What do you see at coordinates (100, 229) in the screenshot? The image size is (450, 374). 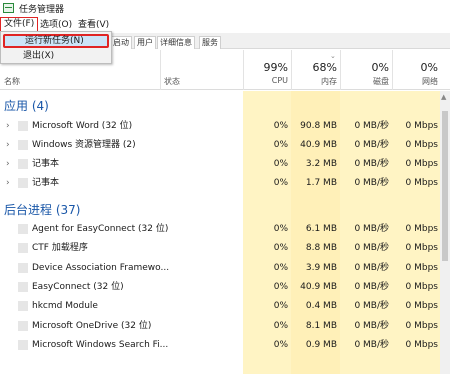 I see `process-name: Agent for EasyConnect (32 位)` at bounding box center [100, 229].